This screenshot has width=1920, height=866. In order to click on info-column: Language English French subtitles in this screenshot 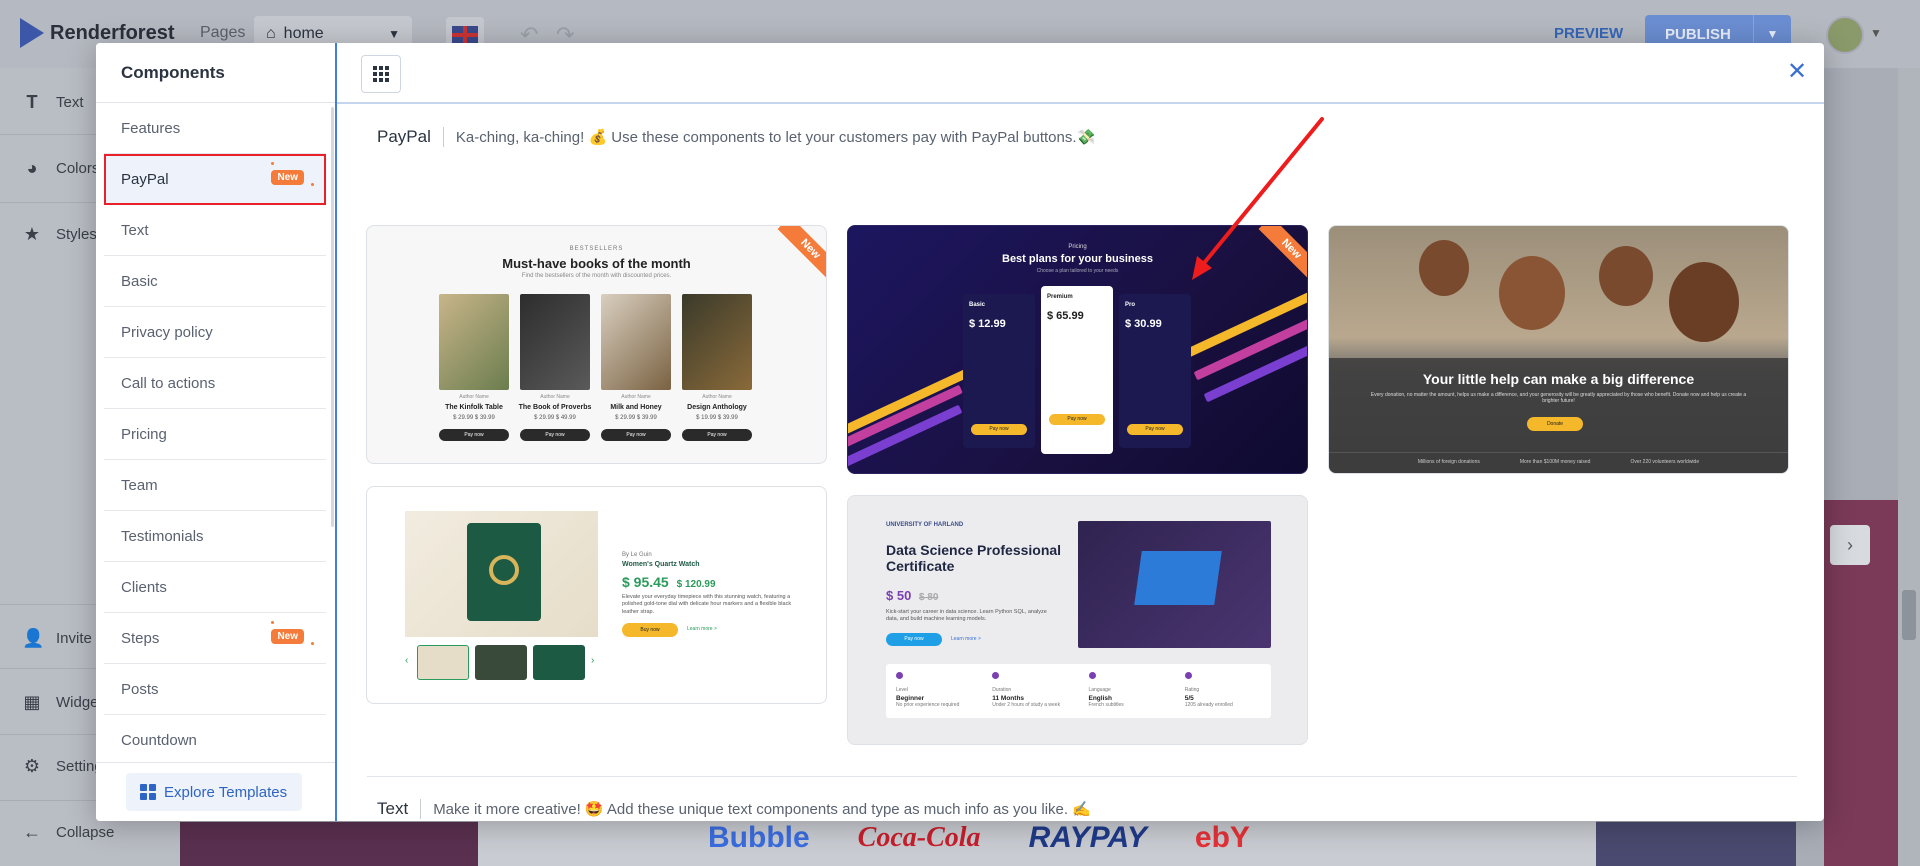, I will do `click(1127, 691)`.